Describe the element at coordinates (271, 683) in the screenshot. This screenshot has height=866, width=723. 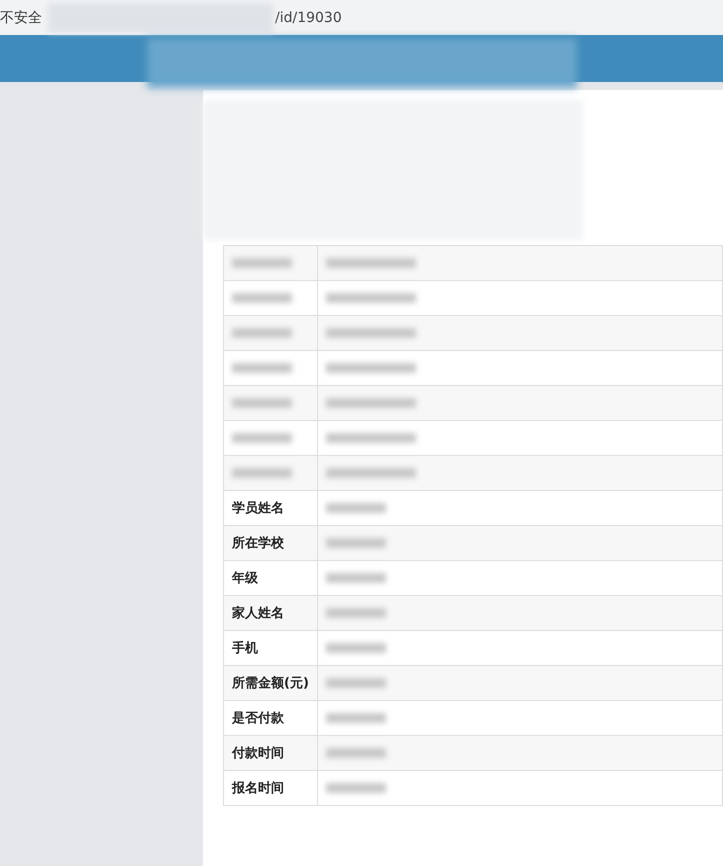
I see `field-label: 所需金额(元)` at that location.